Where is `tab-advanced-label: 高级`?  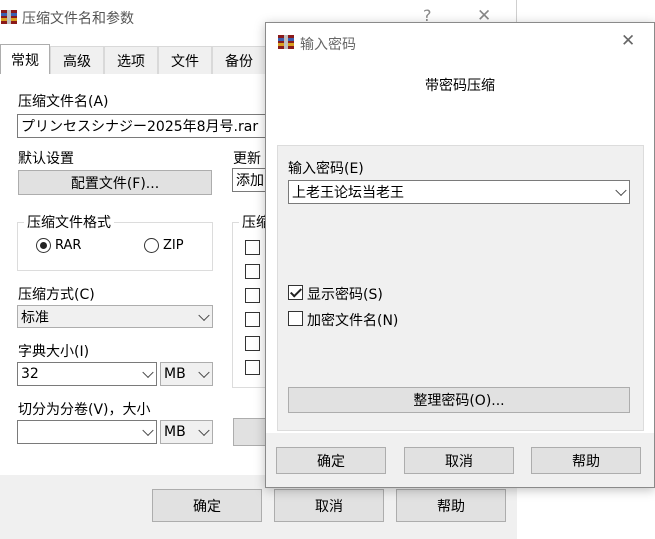 tab-advanced-label: 高级 is located at coordinates (77, 61).